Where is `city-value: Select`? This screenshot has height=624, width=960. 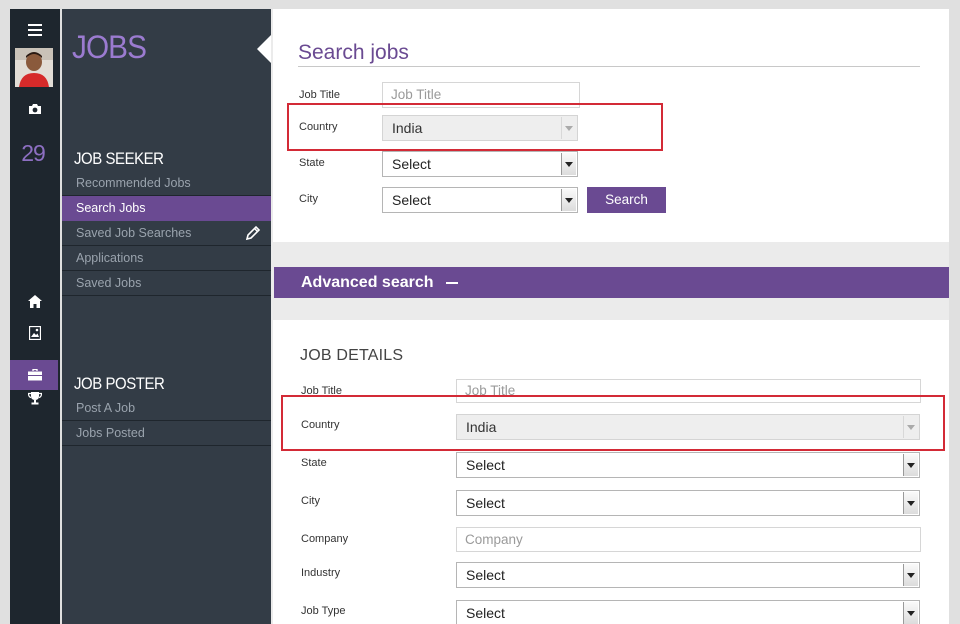
city-value: Select is located at coordinates (411, 200).